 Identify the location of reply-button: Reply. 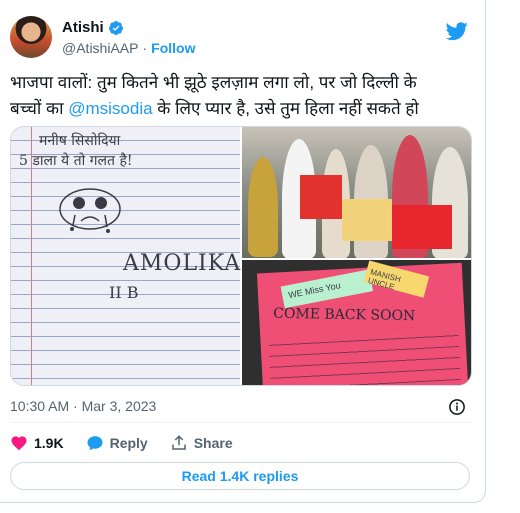
(117, 443).